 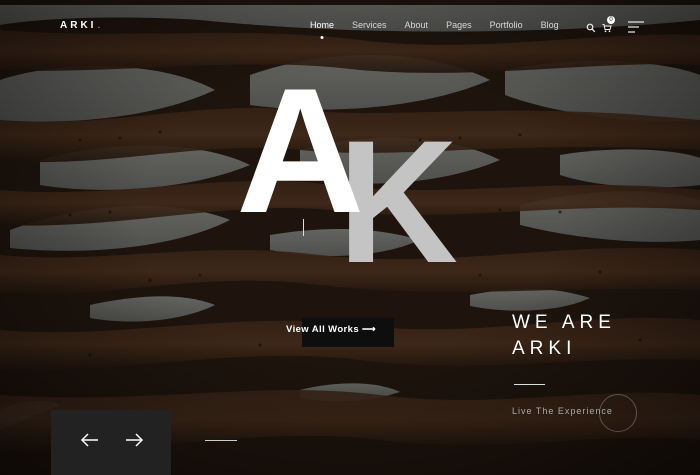 What do you see at coordinates (562, 411) in the screenshot?
I see `hero-subtagline: Live The Experience` at bounding box center [562, 411].